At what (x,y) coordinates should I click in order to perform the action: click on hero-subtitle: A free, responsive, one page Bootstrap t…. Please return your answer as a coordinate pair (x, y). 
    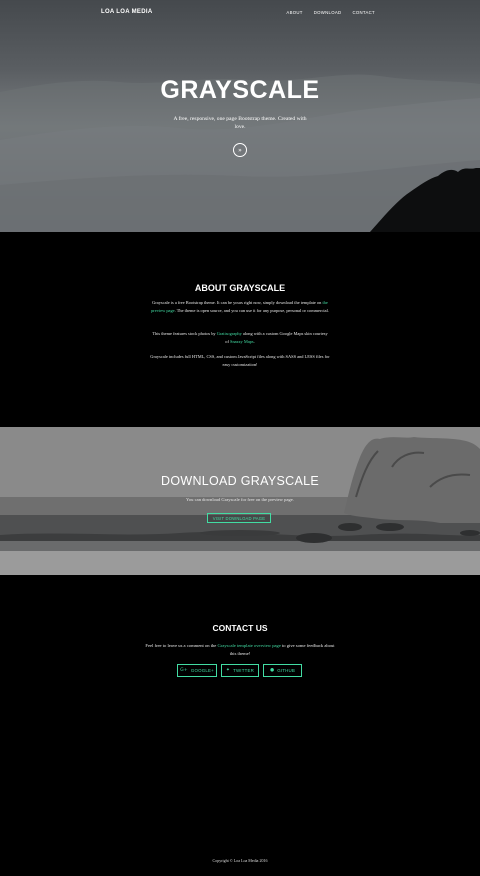
    Looking at the image, I should click on (240, 123).